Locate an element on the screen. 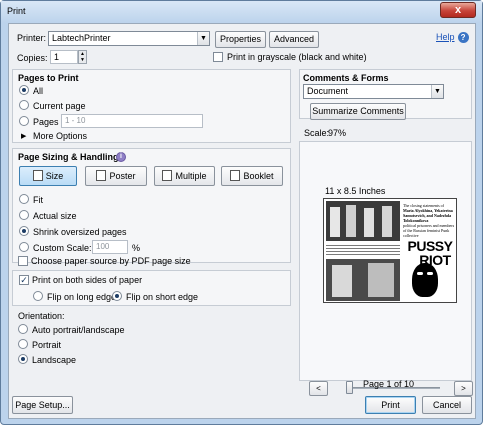 The image size is (483, 425). poster-tab-button: Poster is located at coordinates (116, 176).